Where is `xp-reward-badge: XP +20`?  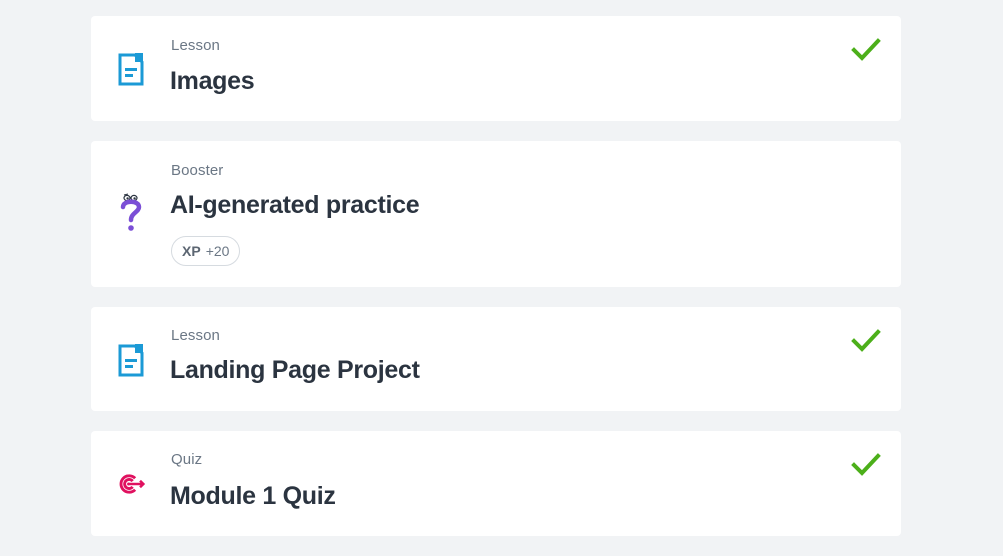 xp-reward-badge: XP +20 is located at coordinates (206, 251).